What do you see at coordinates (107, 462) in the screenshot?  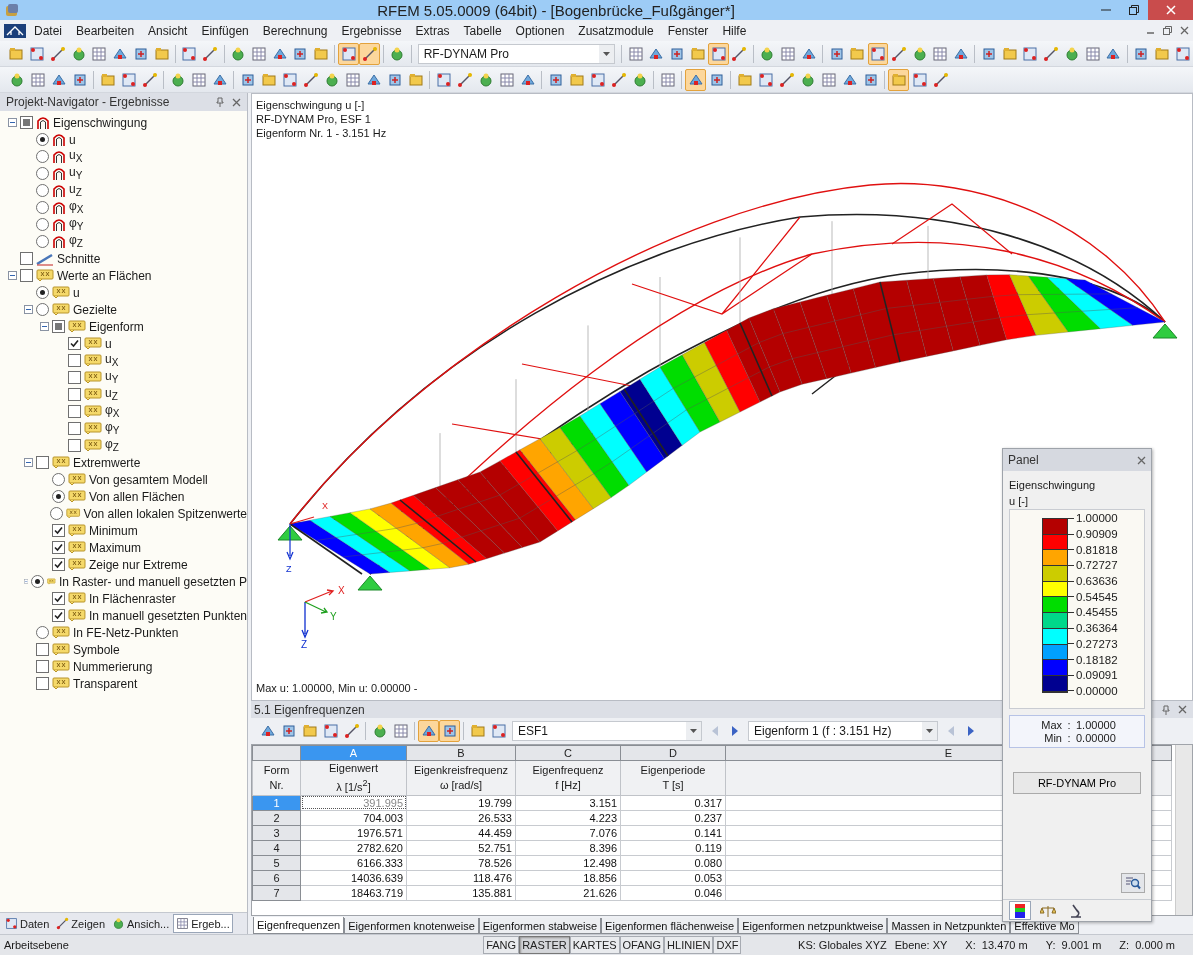 I see `tree-label: Extremwerte` at bounding box center [107, 462].